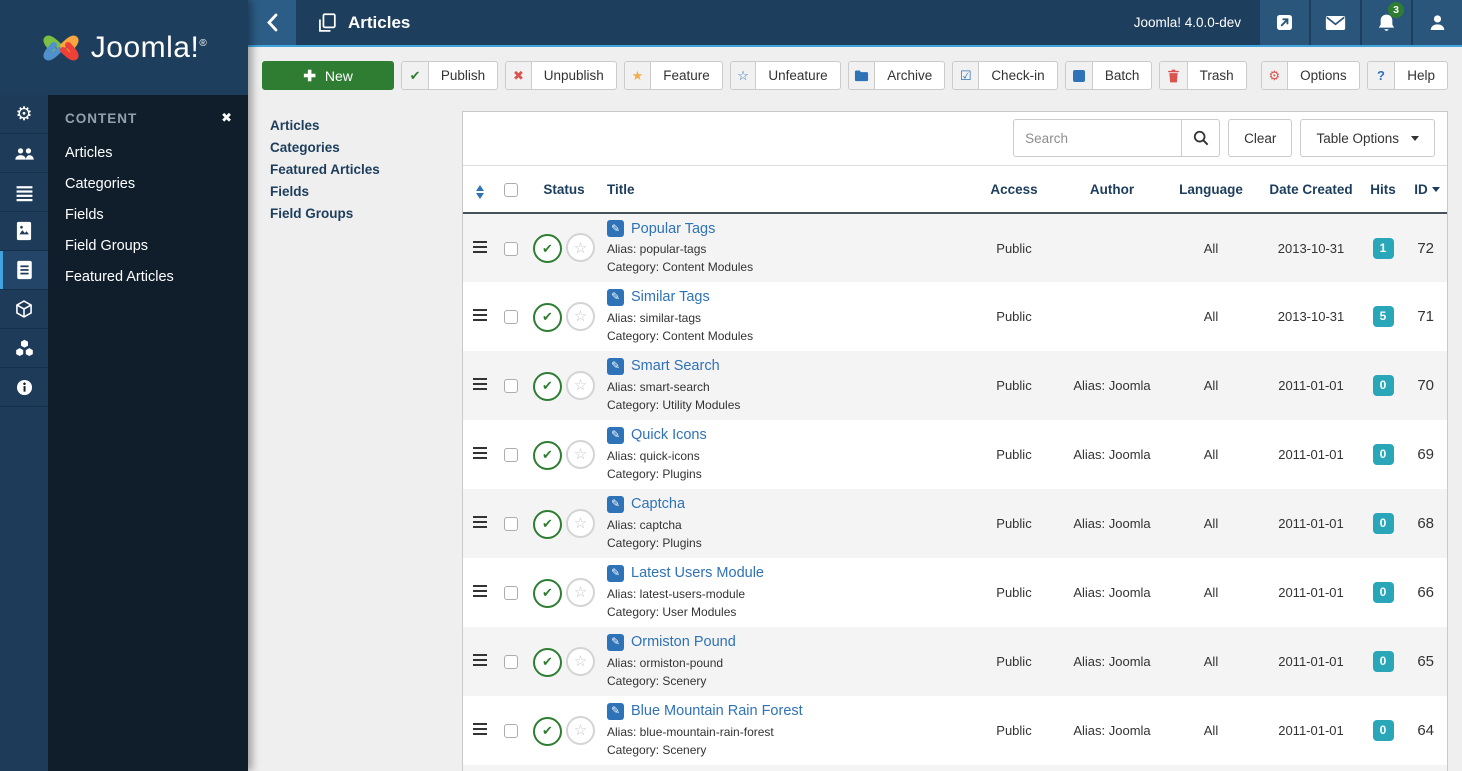  I want to click on preview-button, so click(1284, 22).